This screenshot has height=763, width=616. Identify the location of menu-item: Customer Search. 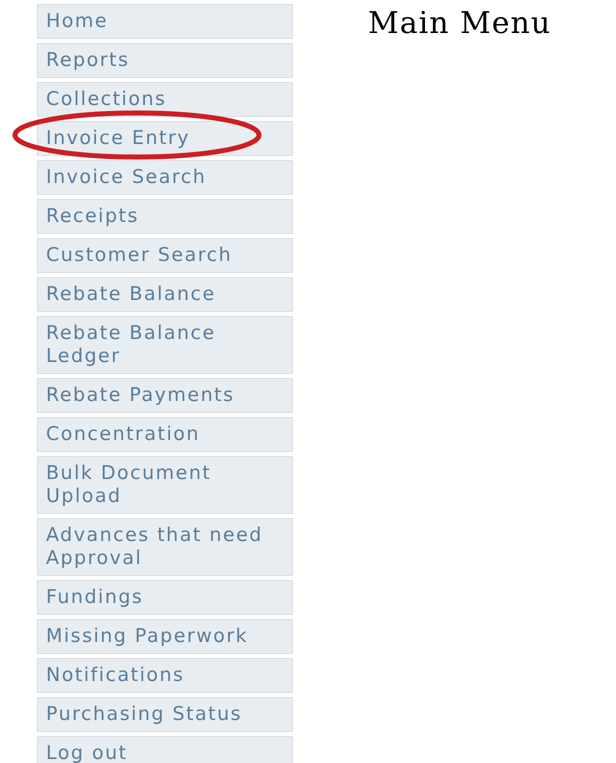
(165, 255).